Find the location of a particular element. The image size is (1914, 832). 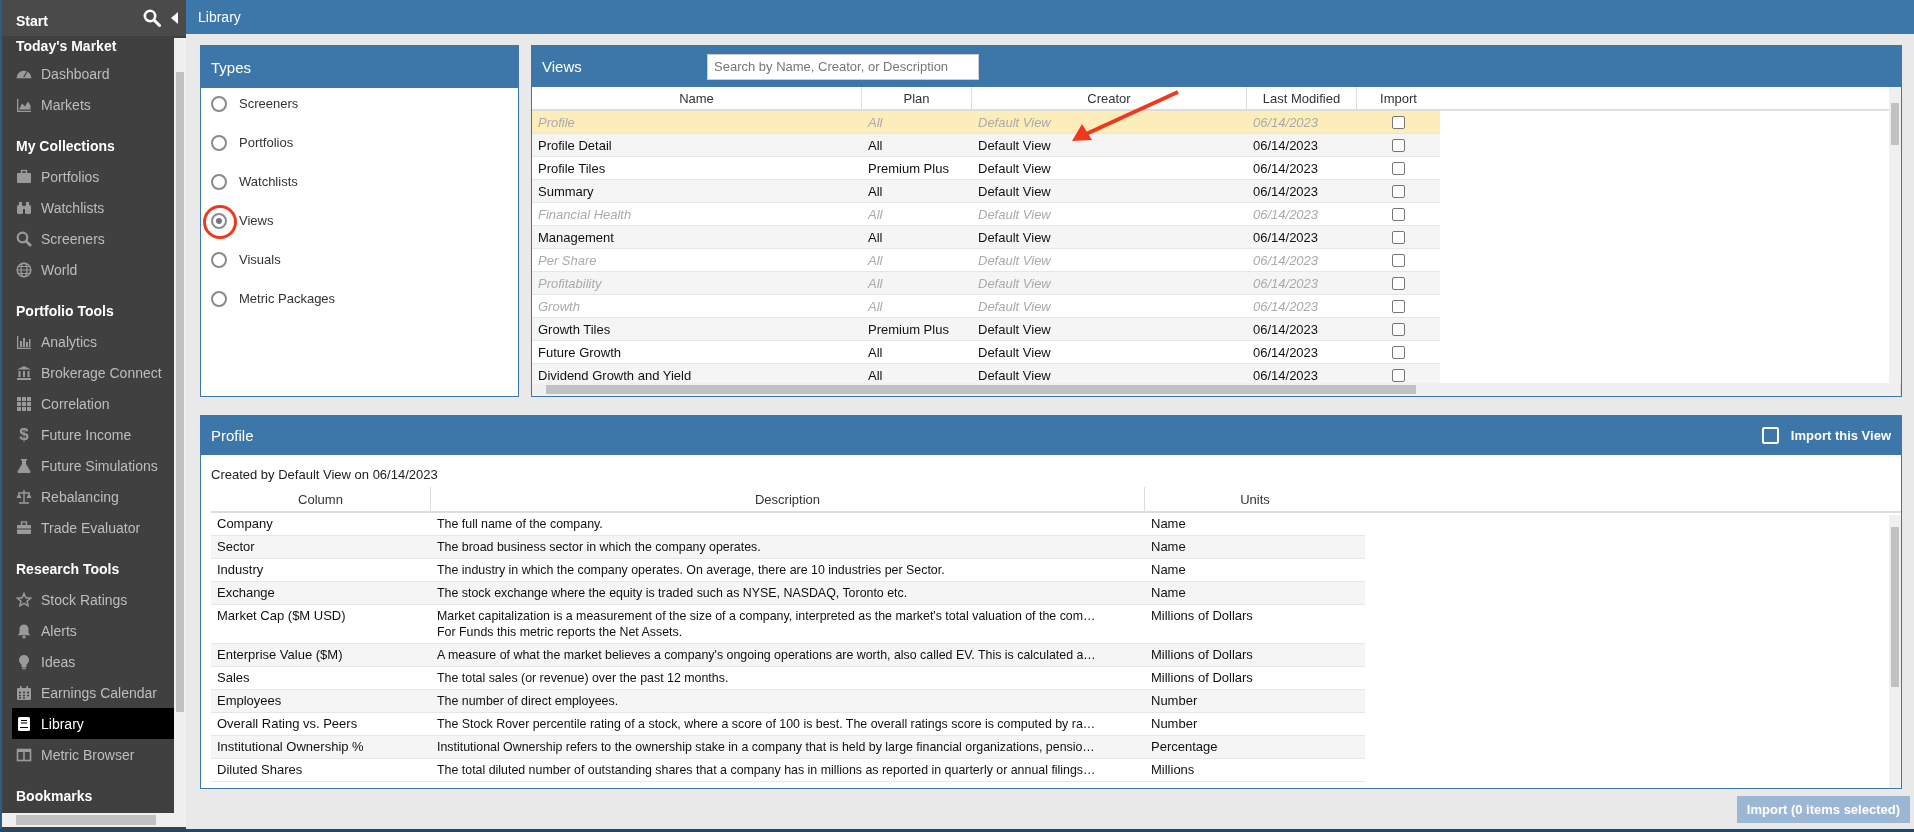

sidebar-item: Rebalancing is located at coordinates (93, 496).